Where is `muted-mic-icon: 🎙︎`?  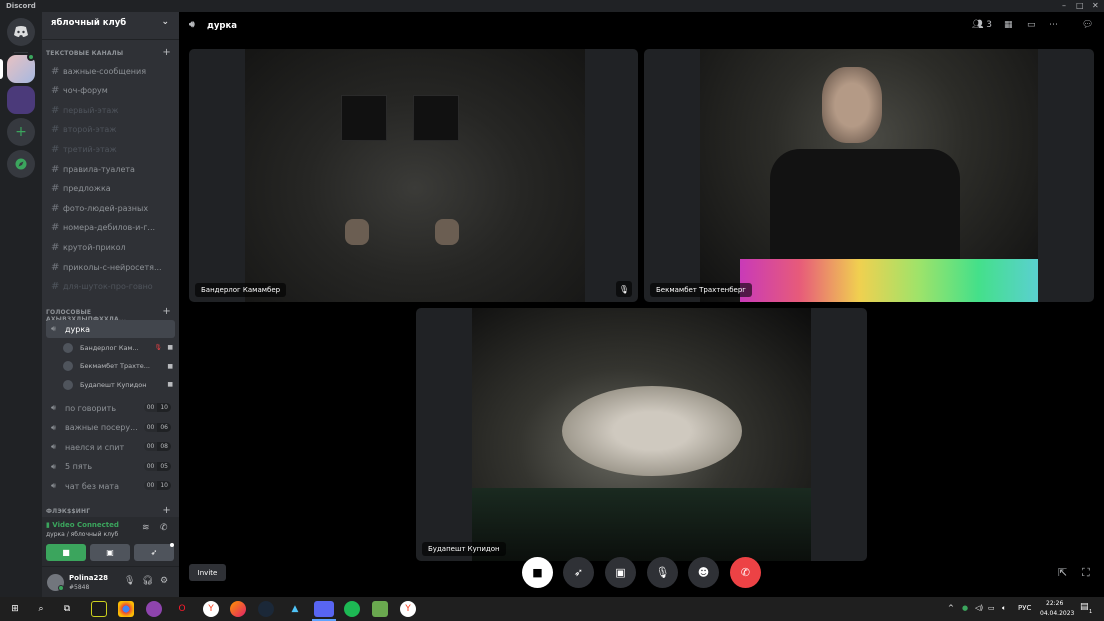
muted-mic-icon: 🎙︎ is located at coordinates (624, 289).